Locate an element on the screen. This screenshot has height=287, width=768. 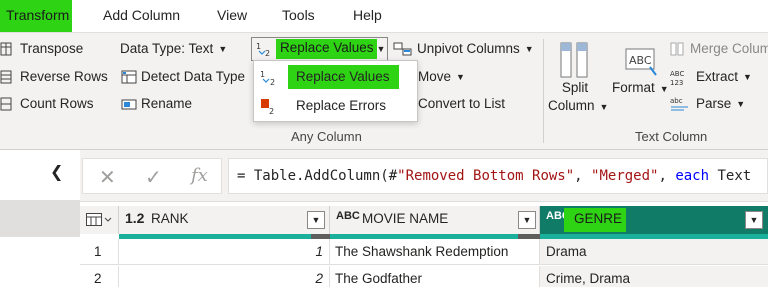
table-cell-movie: The Shawshank Redemption is located at coordinates (435, 252).